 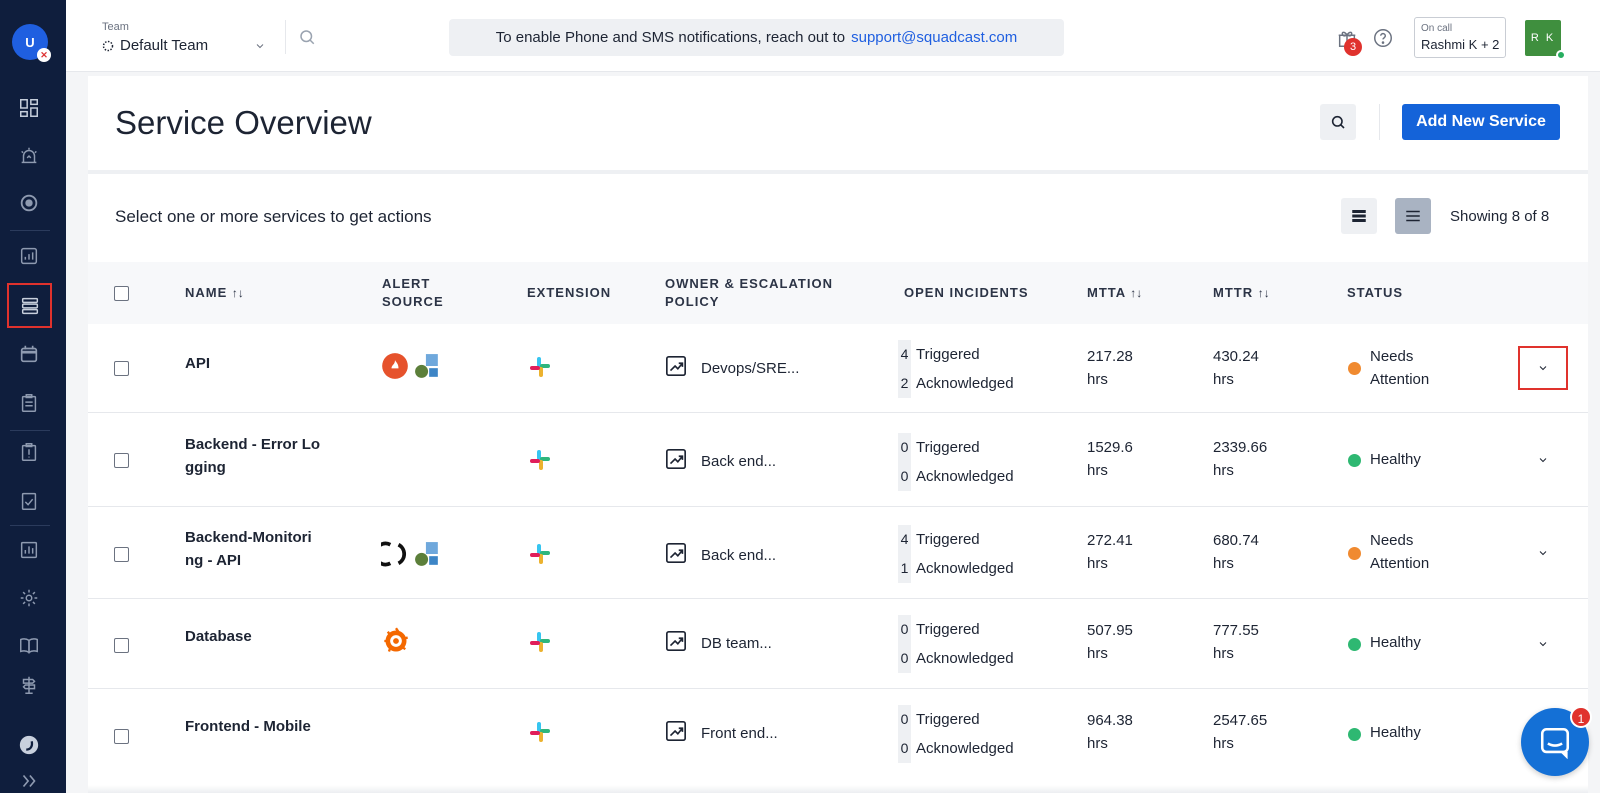 I want to click on service-name-line1: Backend - Error Lo, so click(x=253, y=444).